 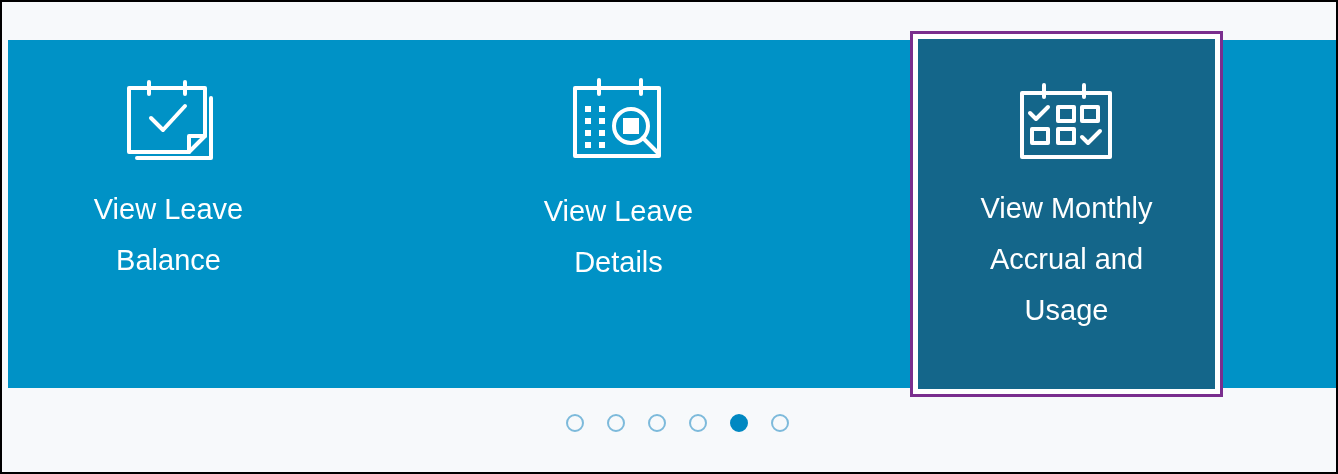 What do you see at coordinates (618, 237) in the screenshot?
I see `tile-label: View Leave Details` at bounding box center [618, 237].